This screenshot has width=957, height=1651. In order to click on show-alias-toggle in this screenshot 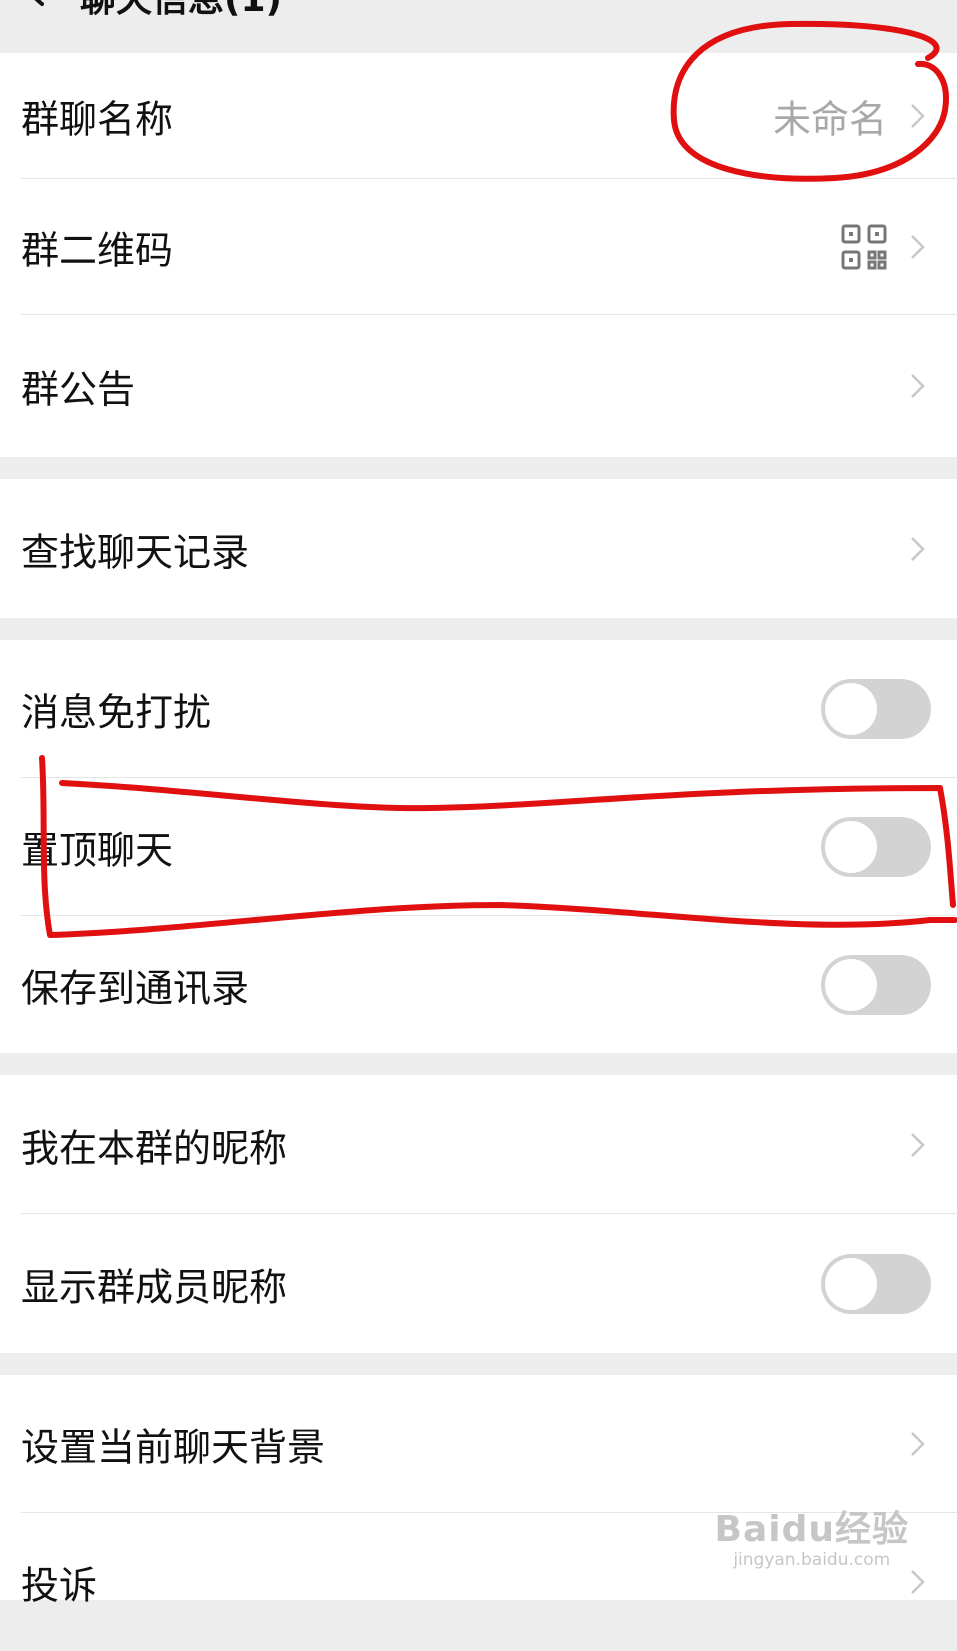, I will do `click(876, 1283)`.